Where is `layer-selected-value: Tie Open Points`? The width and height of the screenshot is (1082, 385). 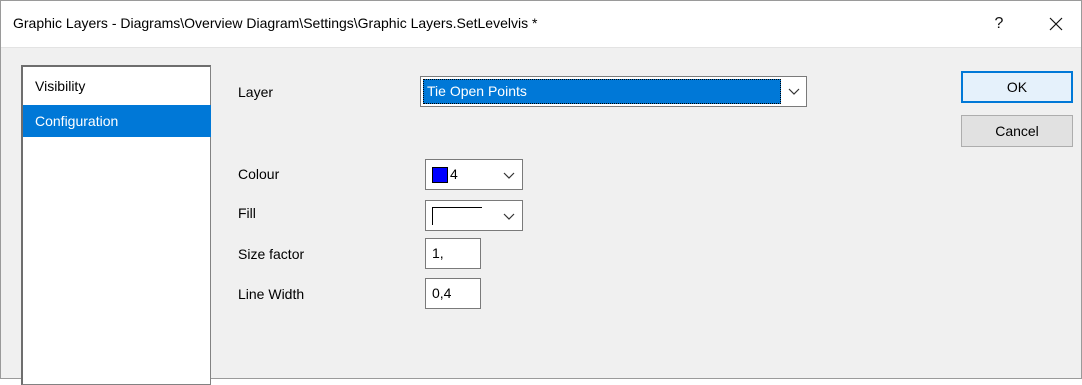 layer-selected-value: Tie Open Points is located at coordinates (602, 91).